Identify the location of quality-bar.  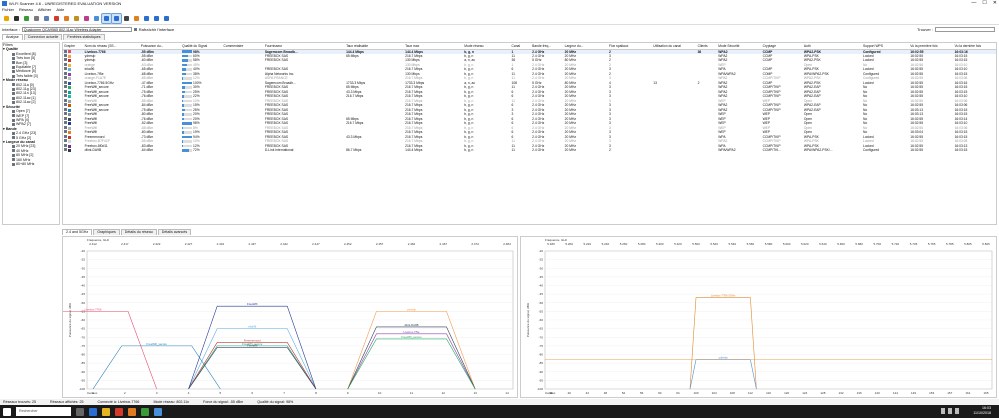
(187, 101).